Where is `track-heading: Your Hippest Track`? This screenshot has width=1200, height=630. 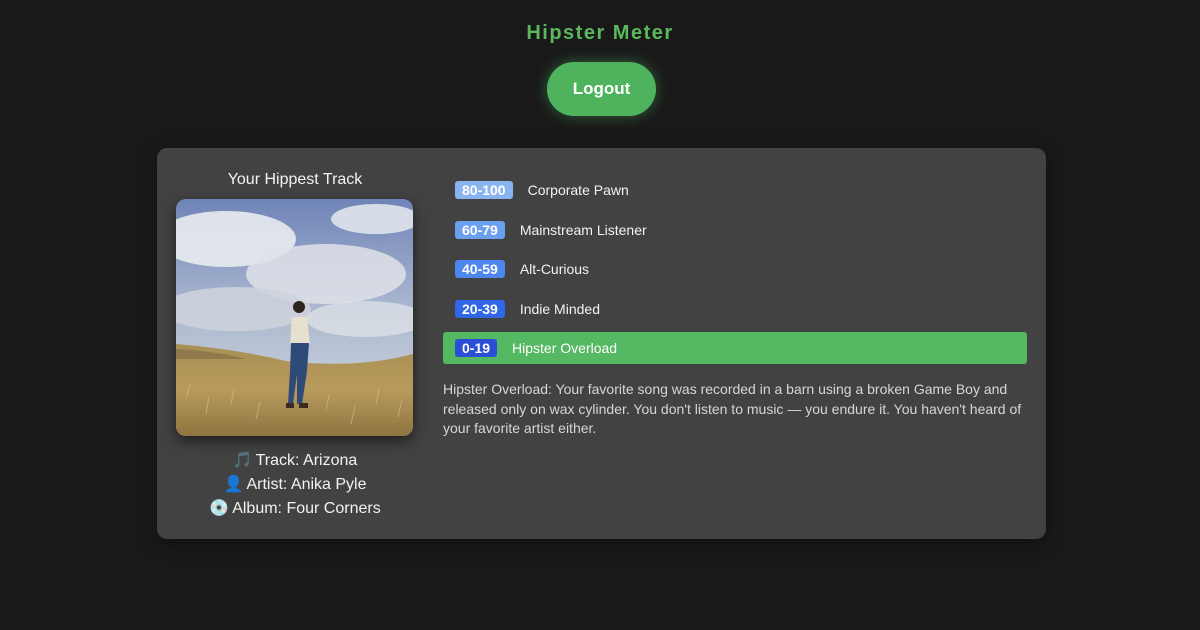
track-heading: Your Hippest Track is located at coordinates (295, 179).